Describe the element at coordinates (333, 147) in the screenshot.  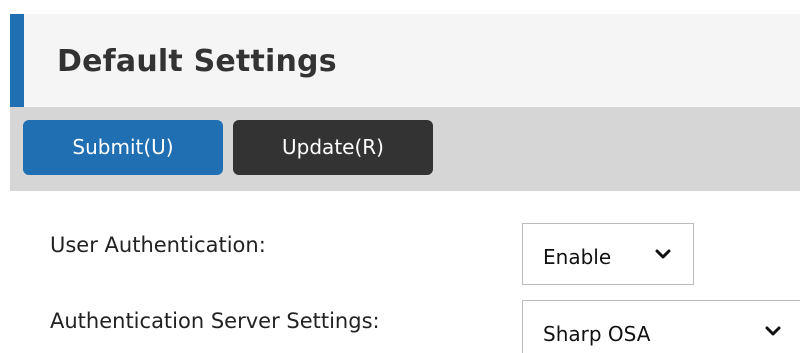
I see `update-button: Update(R)` at that location.